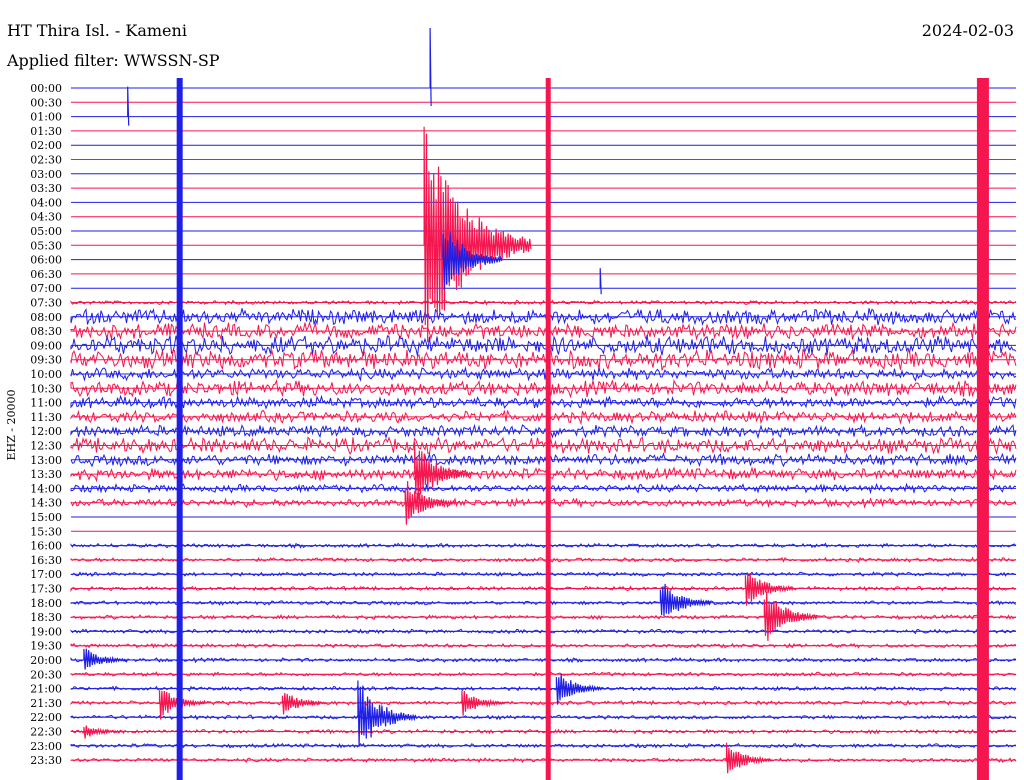  What do you see at coordinates (46, 131) in the screenshot?
I see `tick-label: 01:30` at bounding box center [46, 131].